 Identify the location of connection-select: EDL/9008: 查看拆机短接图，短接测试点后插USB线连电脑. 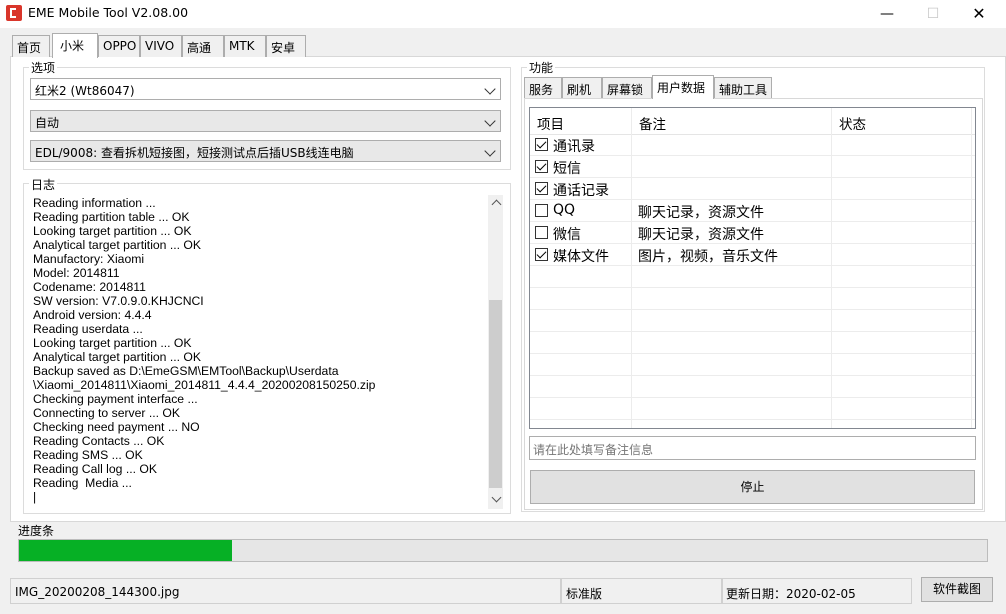
(265, 151).